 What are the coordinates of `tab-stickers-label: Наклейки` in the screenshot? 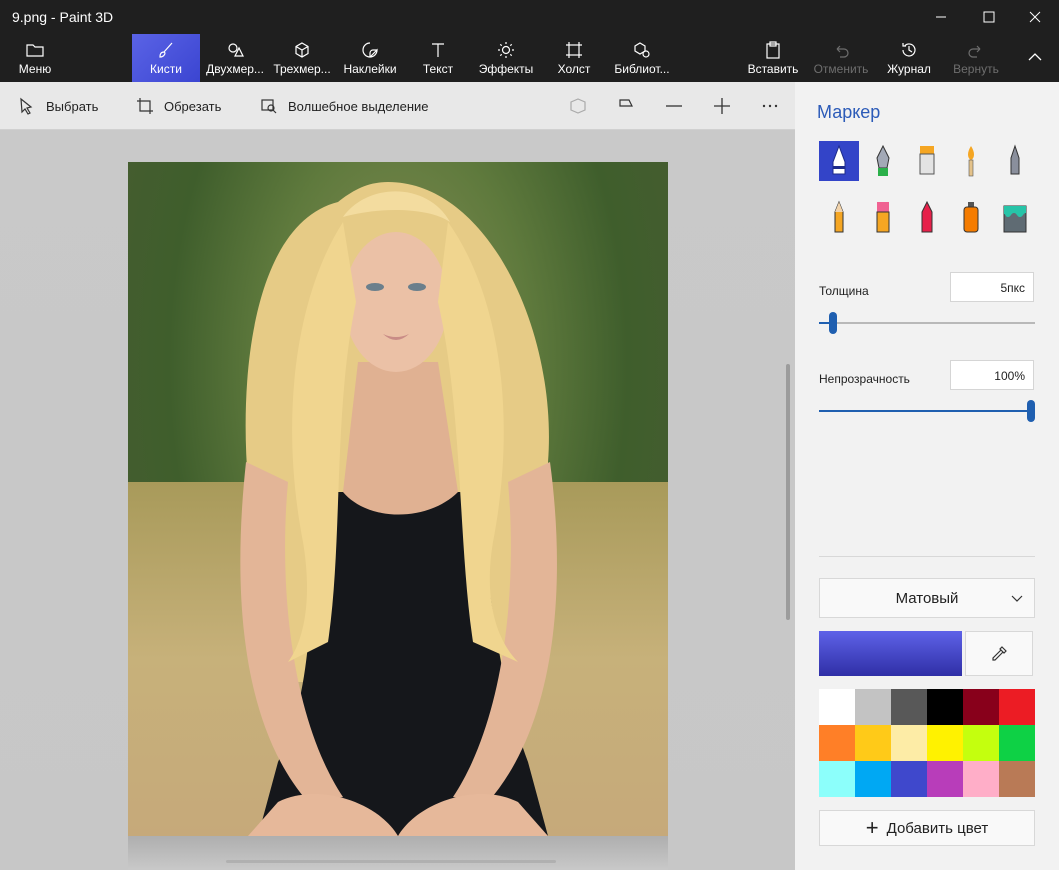 It's located at (370, 68).